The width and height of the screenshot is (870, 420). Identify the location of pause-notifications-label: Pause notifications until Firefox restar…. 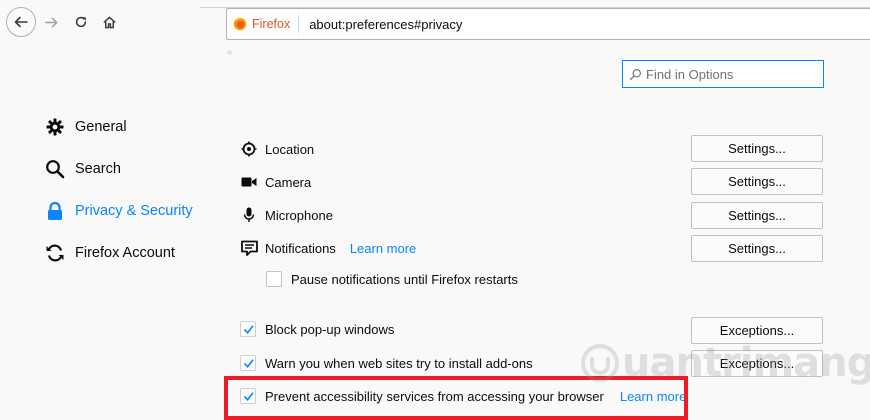
(404, 279).